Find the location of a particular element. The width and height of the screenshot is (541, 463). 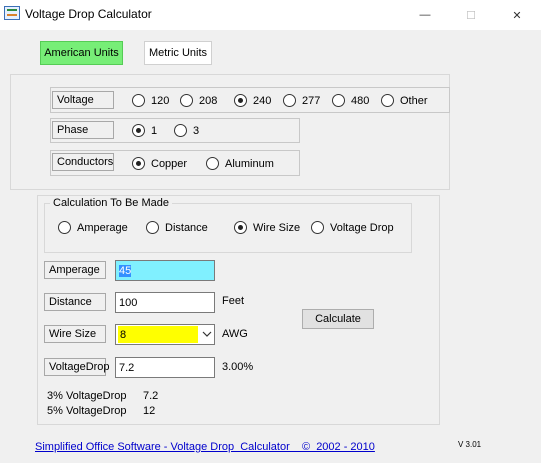

result-3pct-value: 7.2 is located at coordinates (151, 396).